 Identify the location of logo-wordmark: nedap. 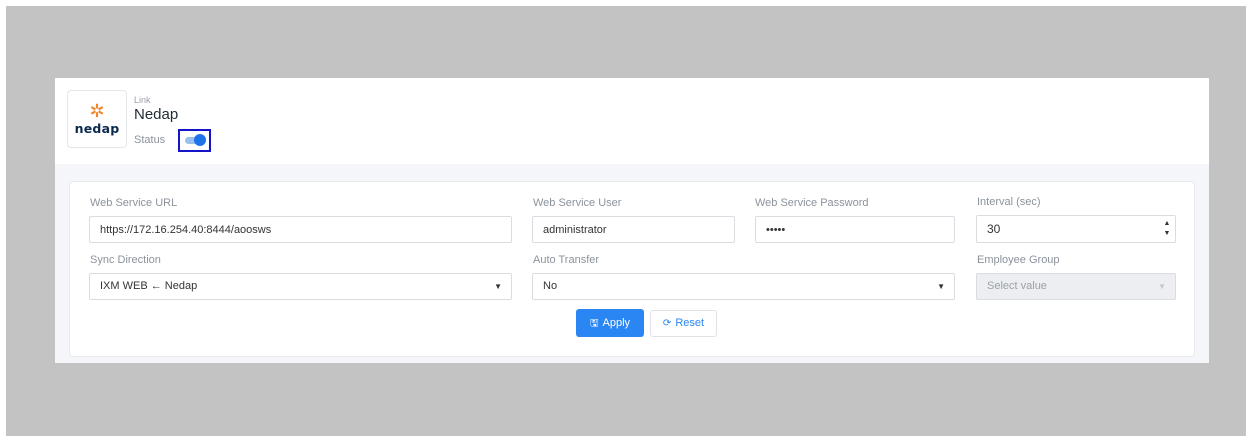
(97, 128).